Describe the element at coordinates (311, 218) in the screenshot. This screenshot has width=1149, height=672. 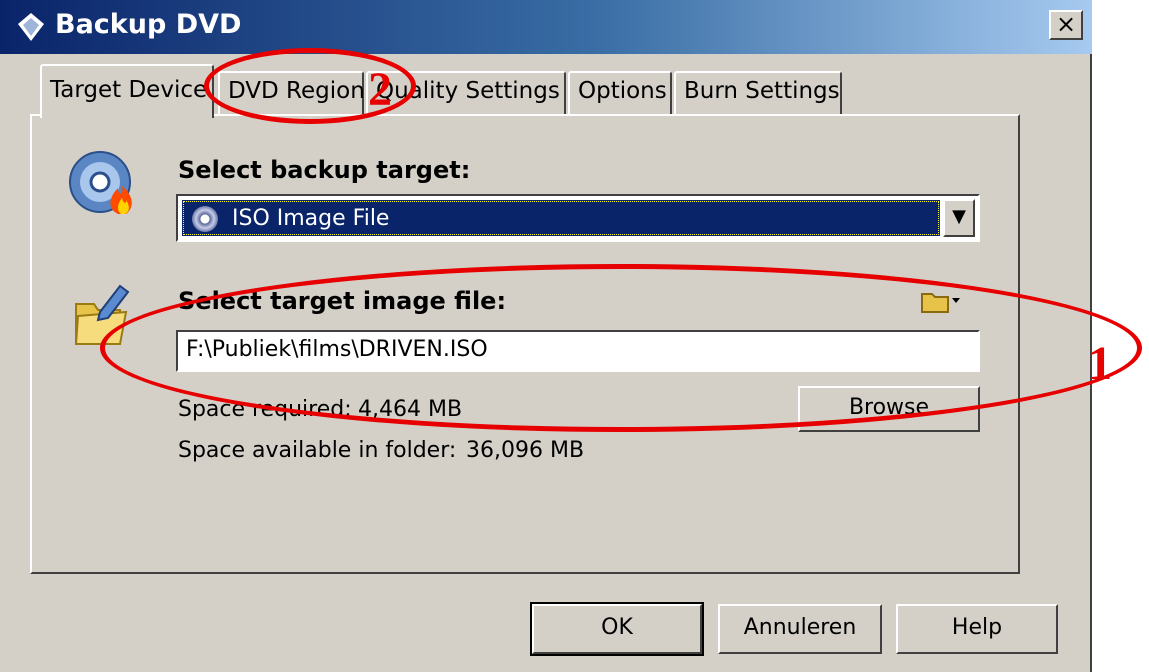
I see `selected-target-text: ISO Image File` at that location.